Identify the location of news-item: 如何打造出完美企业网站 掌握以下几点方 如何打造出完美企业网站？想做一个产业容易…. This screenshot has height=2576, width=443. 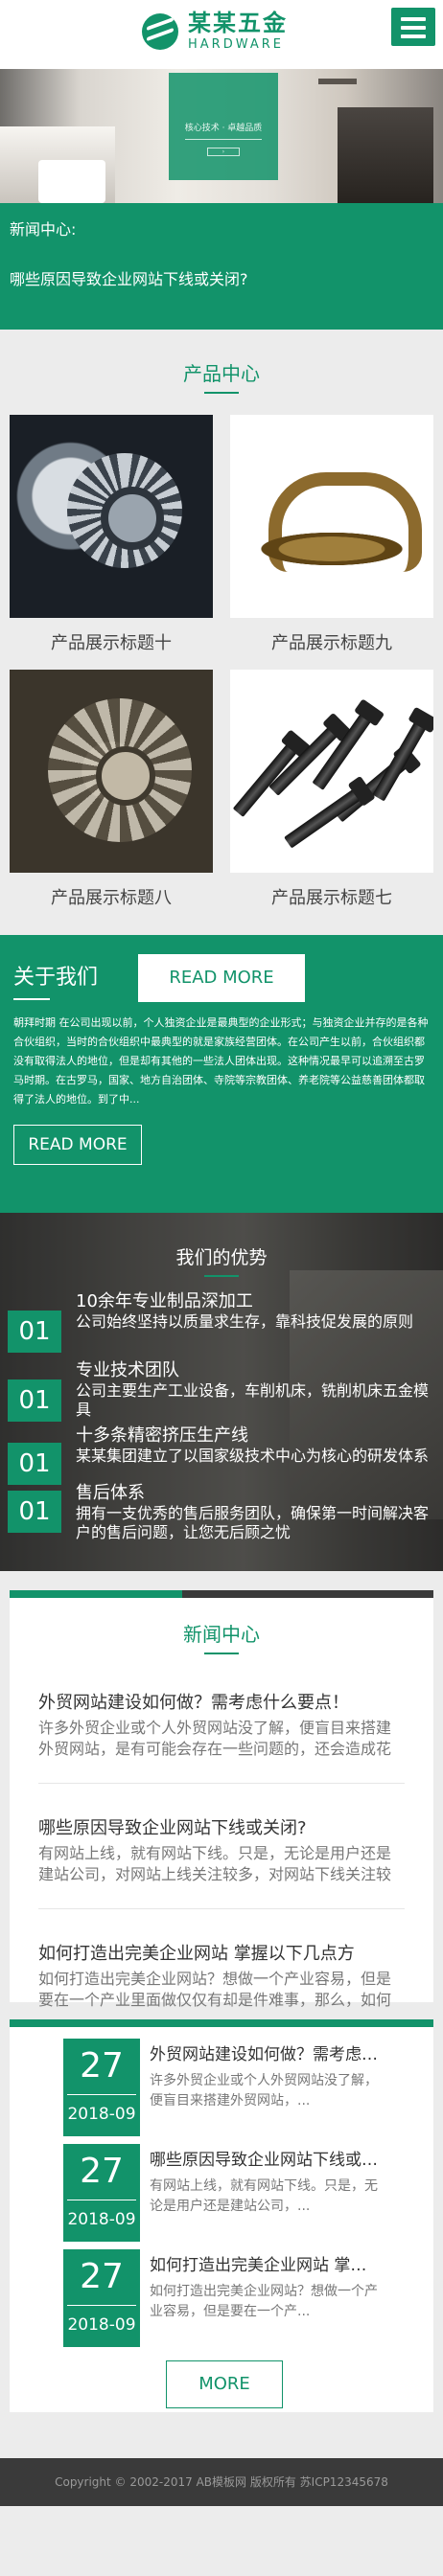
(221, 1976).